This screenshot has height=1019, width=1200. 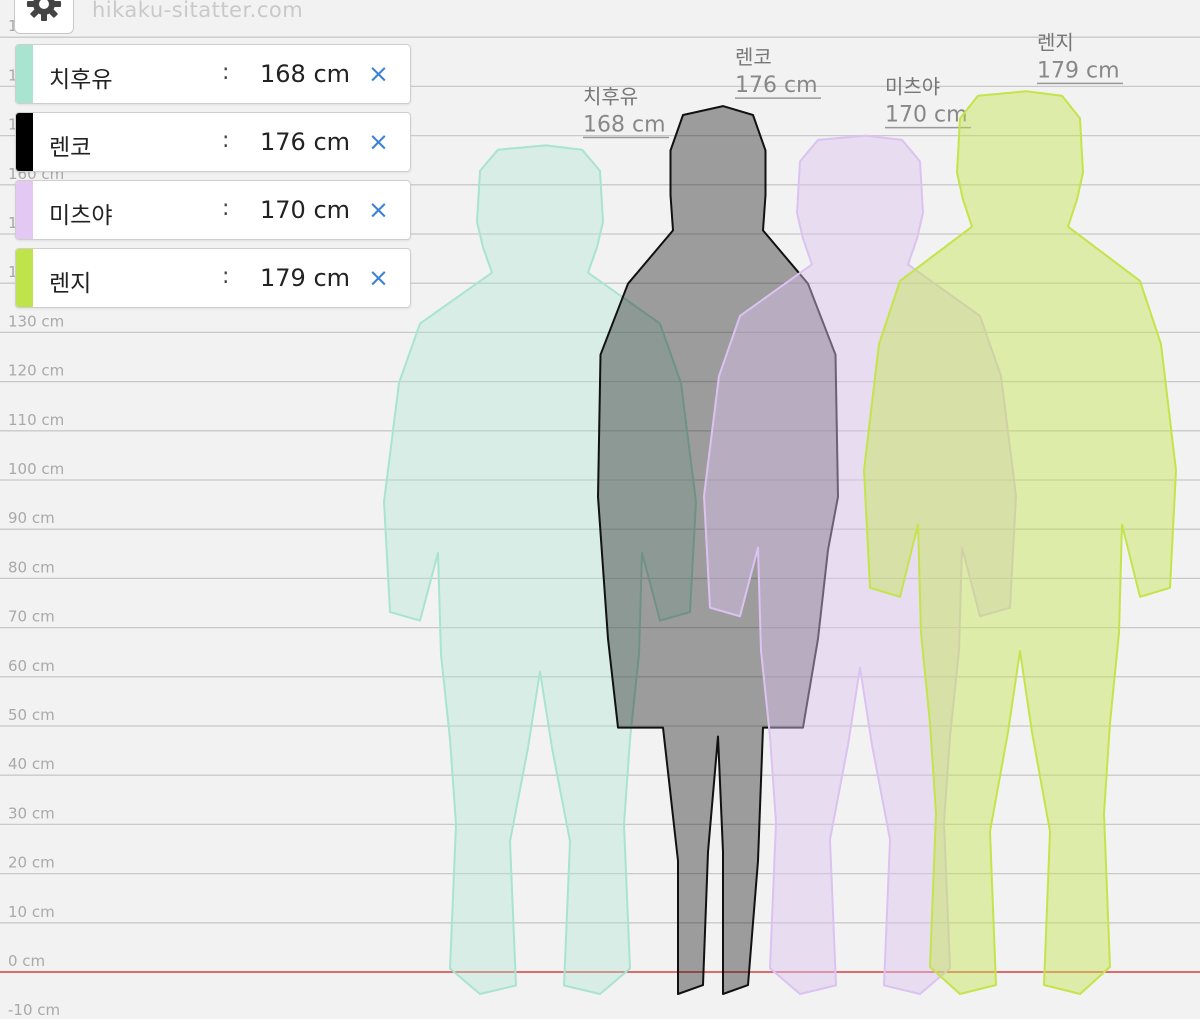 I want to click on site-name: hikaku-sitatter.com, so click(x=198, y=11).